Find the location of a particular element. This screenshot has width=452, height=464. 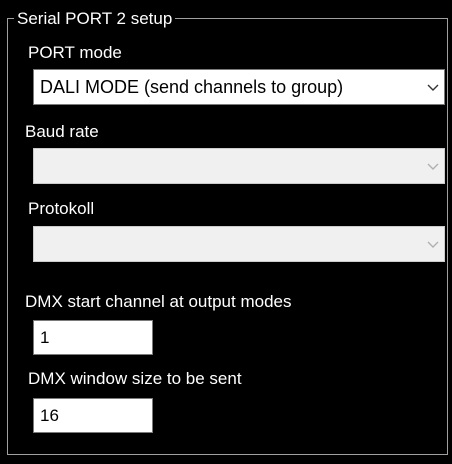

dmx-window-size-label: DMX window size to be sent is located at coordinates (135, 378).